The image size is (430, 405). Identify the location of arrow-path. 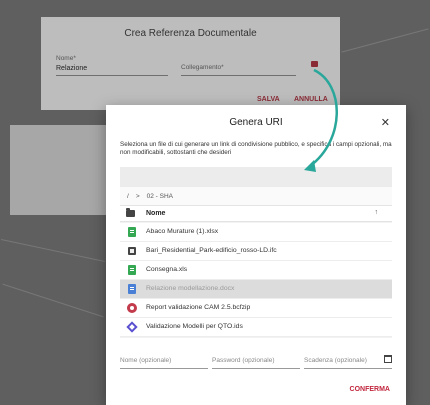
(323, 118).